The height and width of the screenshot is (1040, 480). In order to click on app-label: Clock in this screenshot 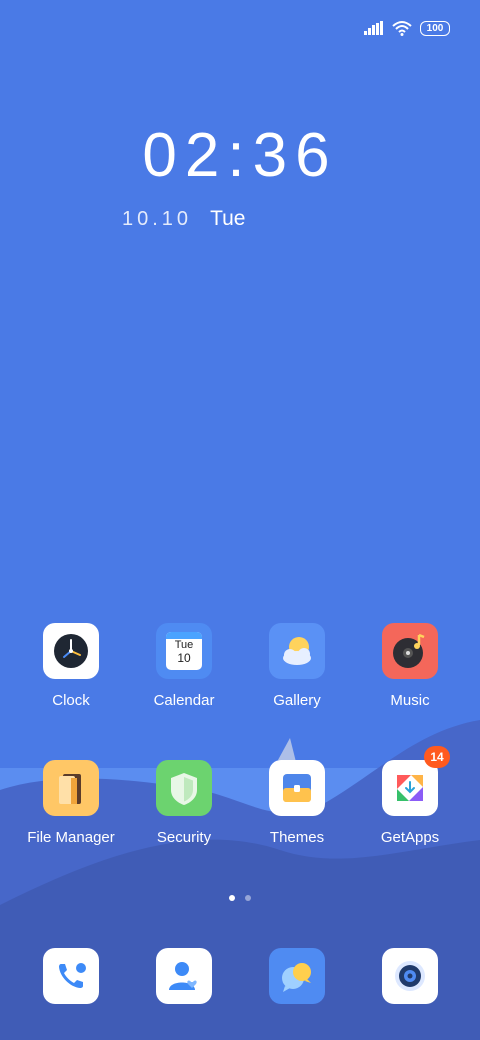, I will do `click(71, 700)`.